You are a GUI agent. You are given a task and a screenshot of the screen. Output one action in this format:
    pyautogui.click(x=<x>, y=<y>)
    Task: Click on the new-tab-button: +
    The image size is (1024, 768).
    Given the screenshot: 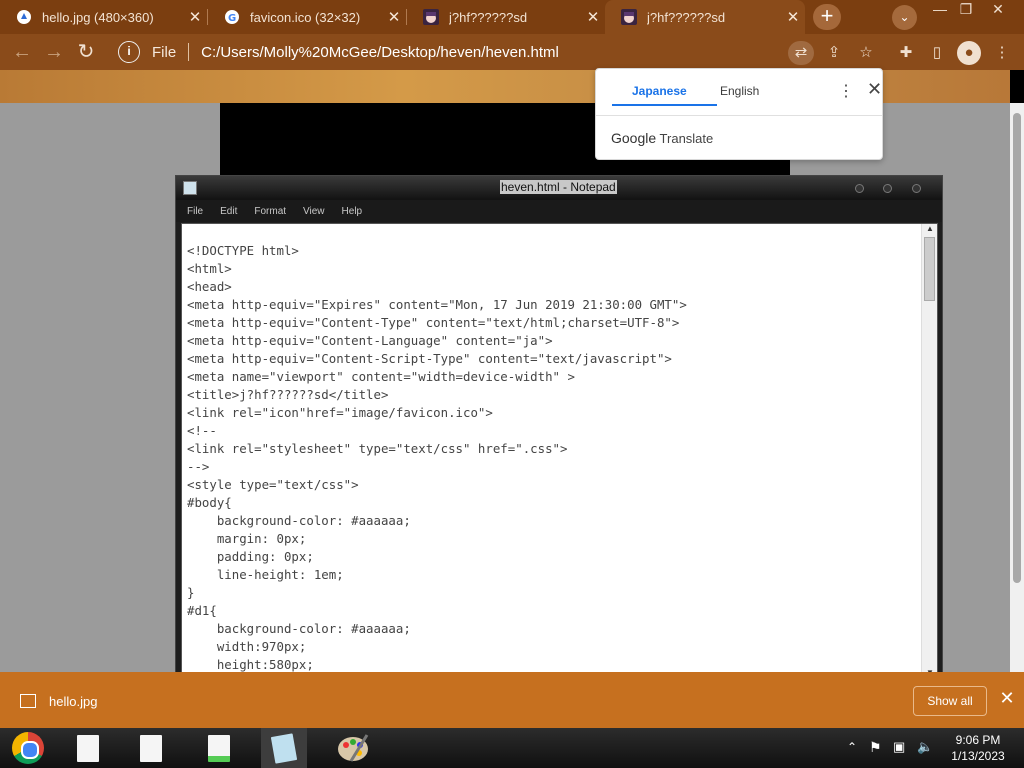 What is the action you would take?
    pyautogui.click(x=827, y=17)
    